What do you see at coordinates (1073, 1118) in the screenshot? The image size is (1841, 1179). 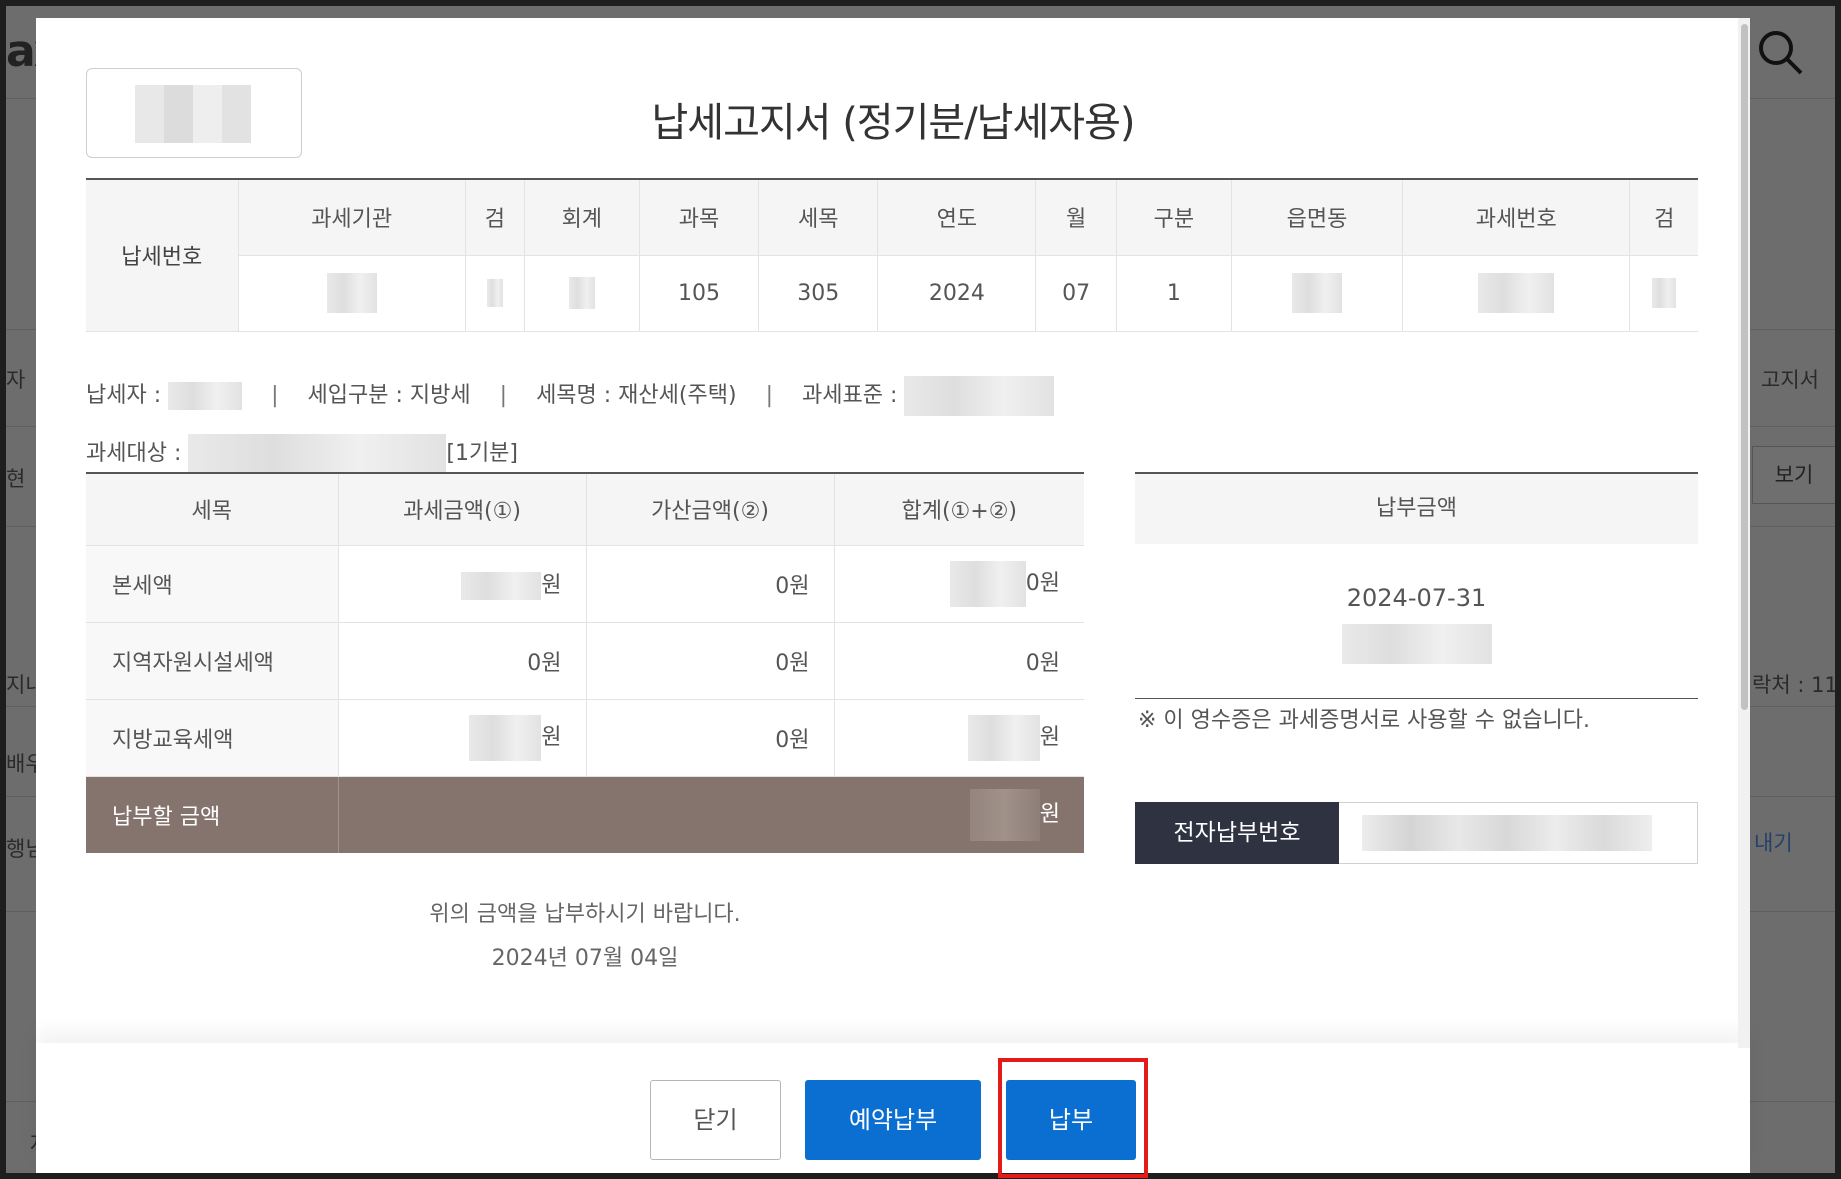 I see `highlight-box` at bounding box center [1073, 1118].